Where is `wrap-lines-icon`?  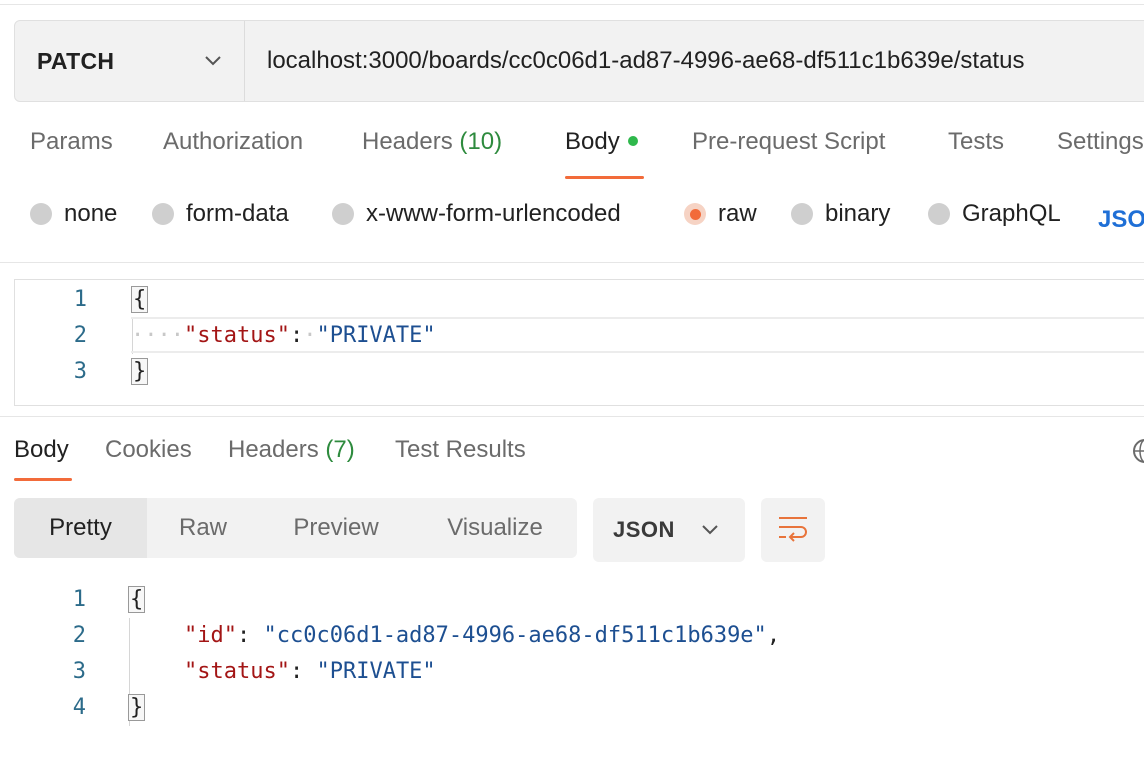 wrap-lines-icon is located at coordinates (793, 530).